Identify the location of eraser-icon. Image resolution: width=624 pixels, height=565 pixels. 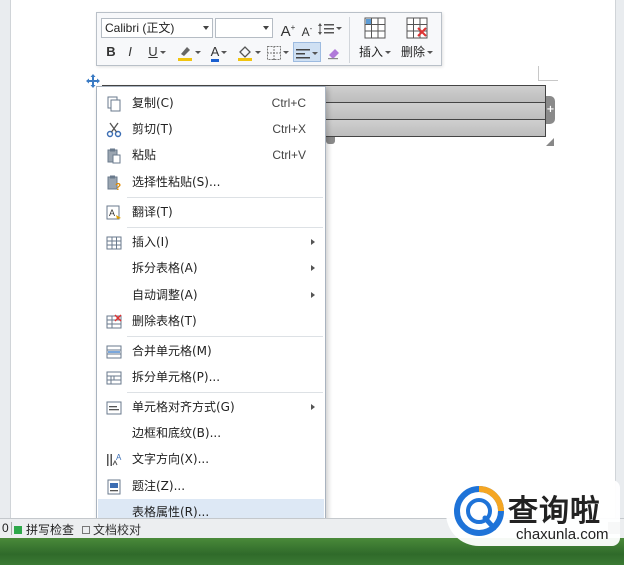
(333, 53).